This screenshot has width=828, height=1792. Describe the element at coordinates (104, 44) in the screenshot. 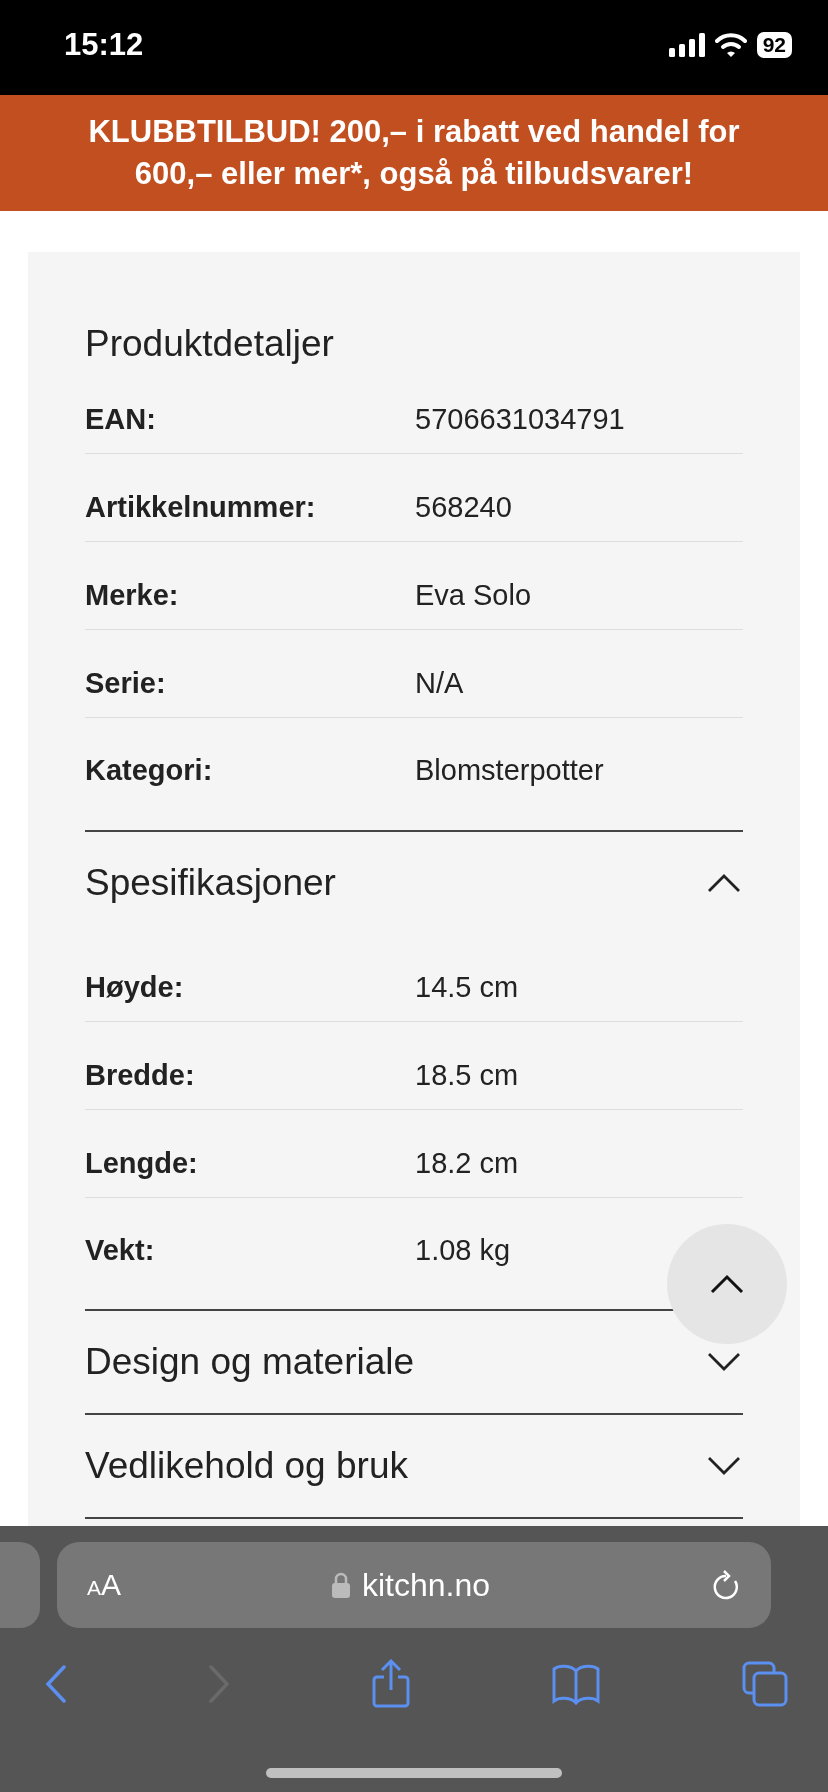

I see `status-time: 15:12` at that location.